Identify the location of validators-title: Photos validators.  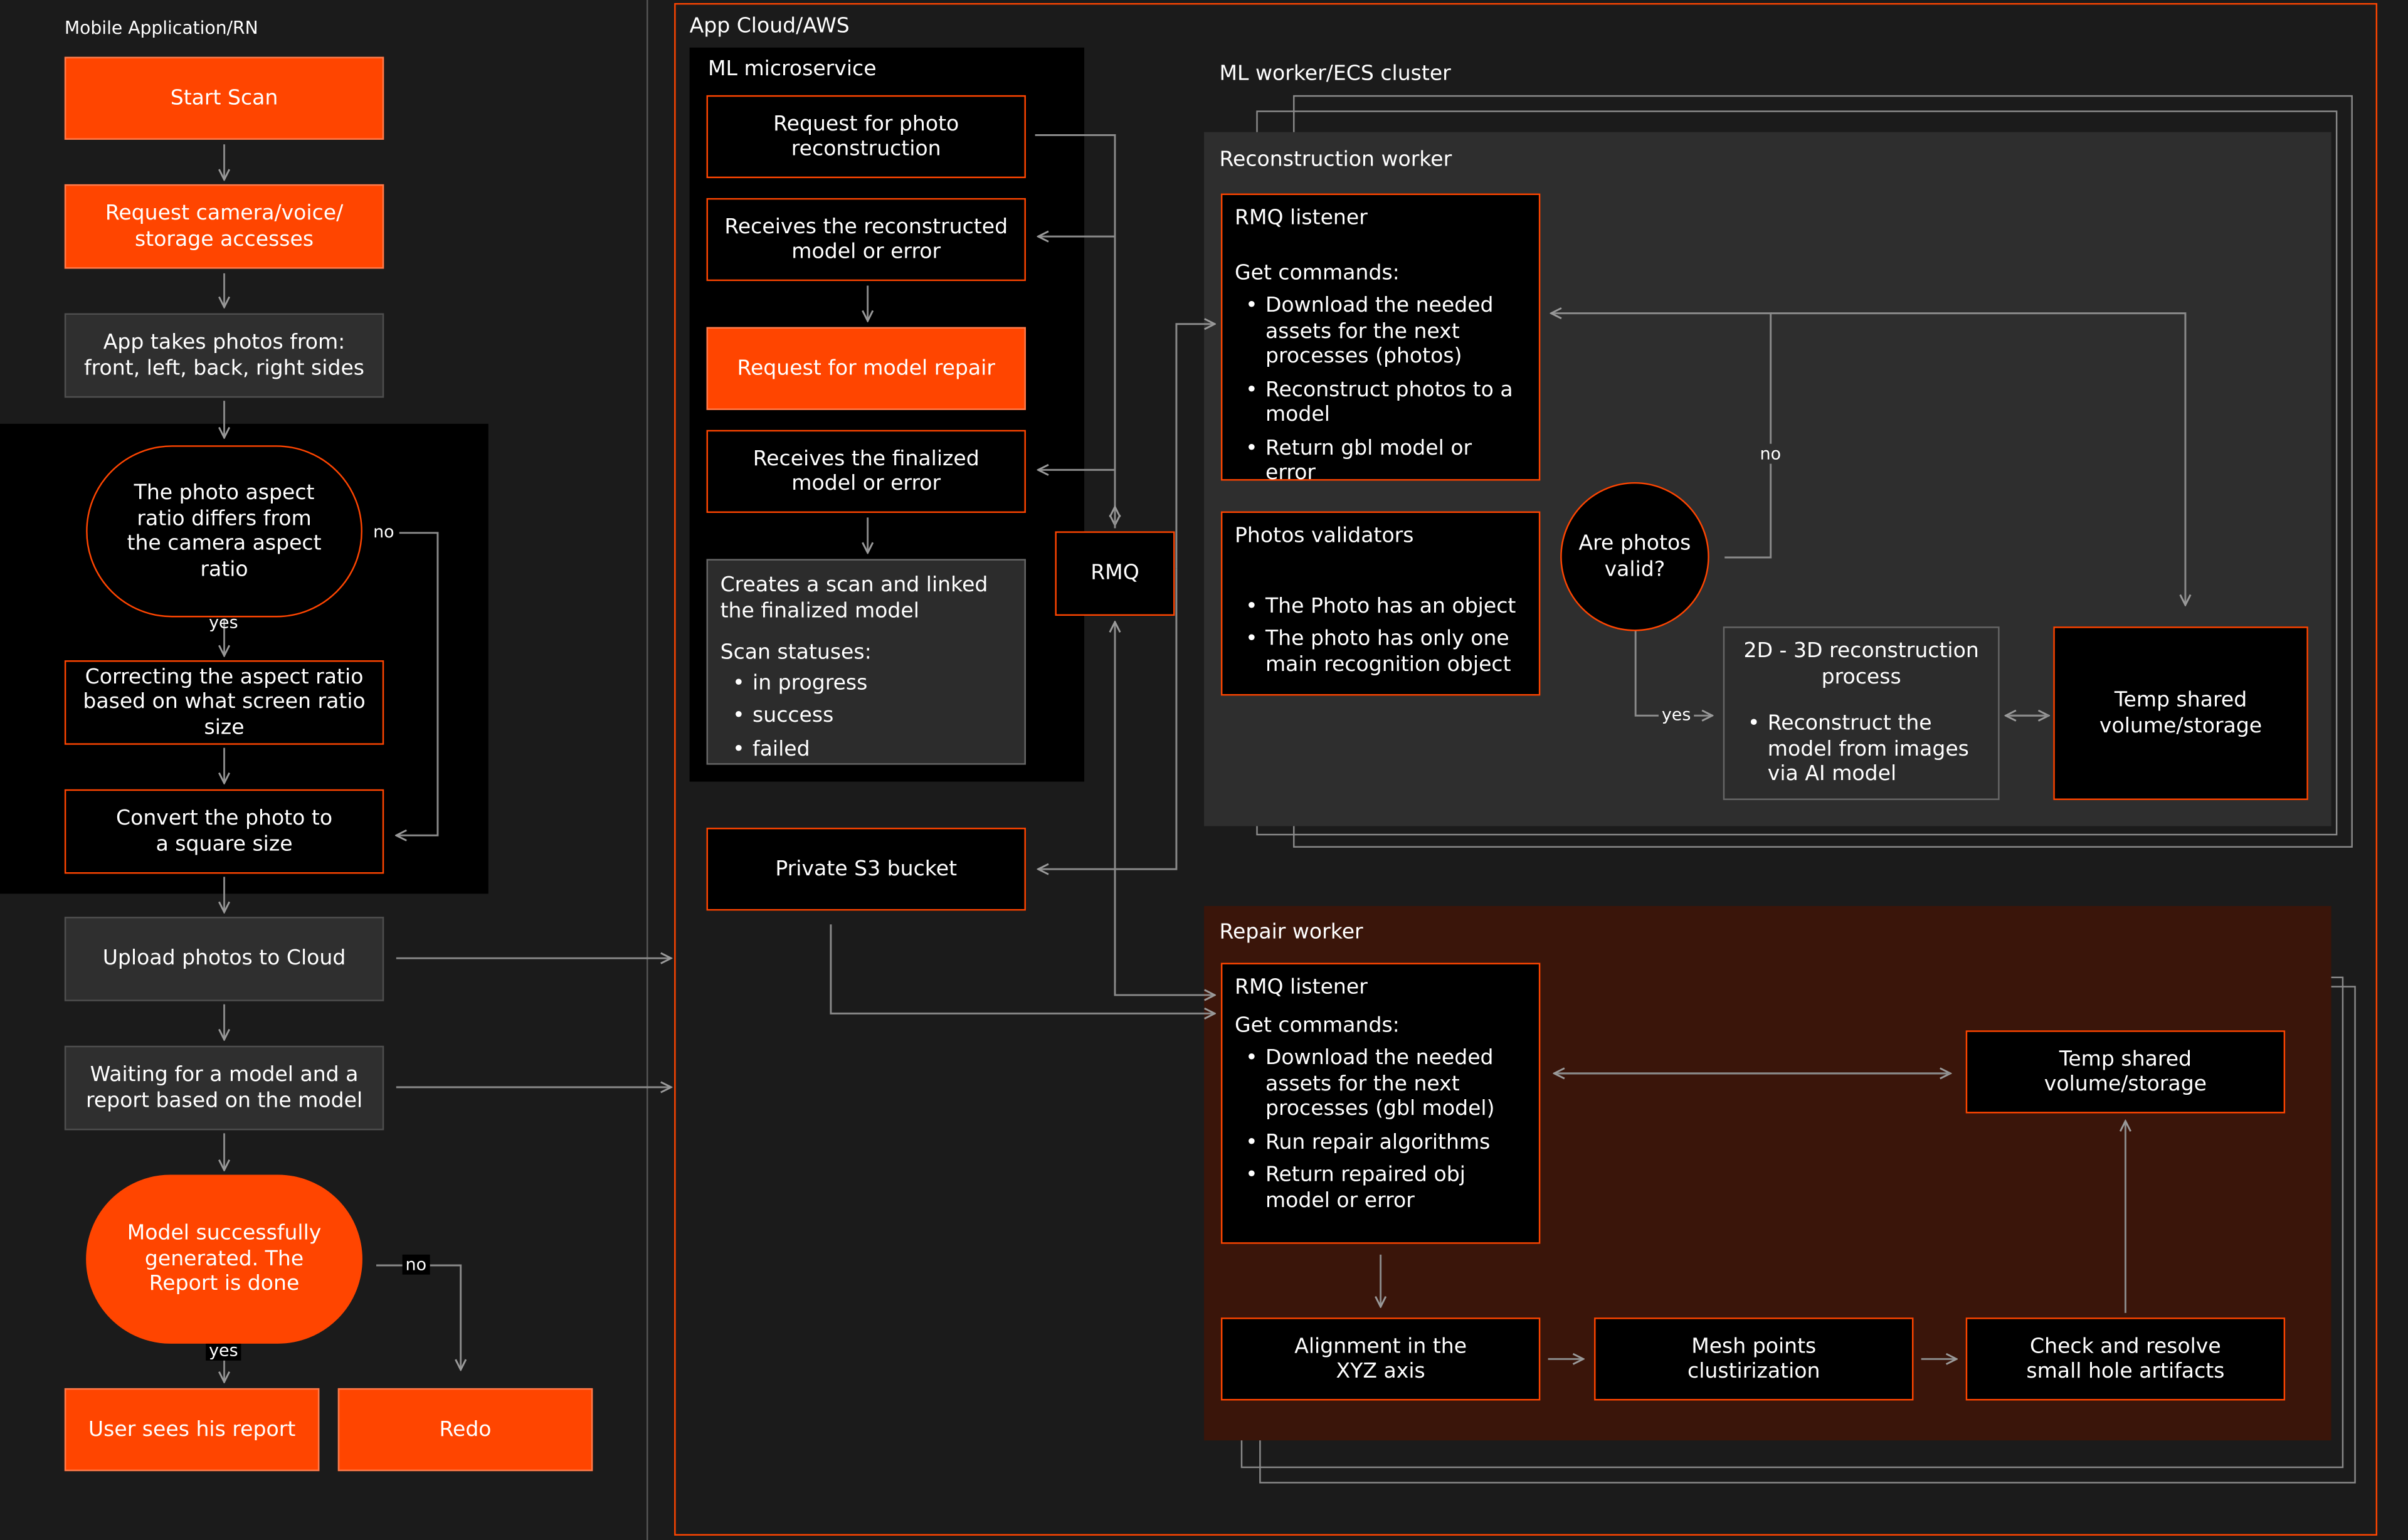
(1324, 536).